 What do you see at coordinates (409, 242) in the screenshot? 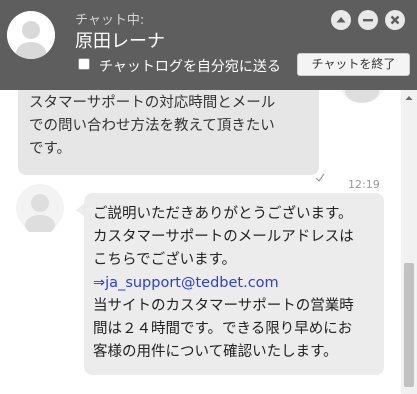
I see `chat-scrollbar` at bounding box center [409, 242].